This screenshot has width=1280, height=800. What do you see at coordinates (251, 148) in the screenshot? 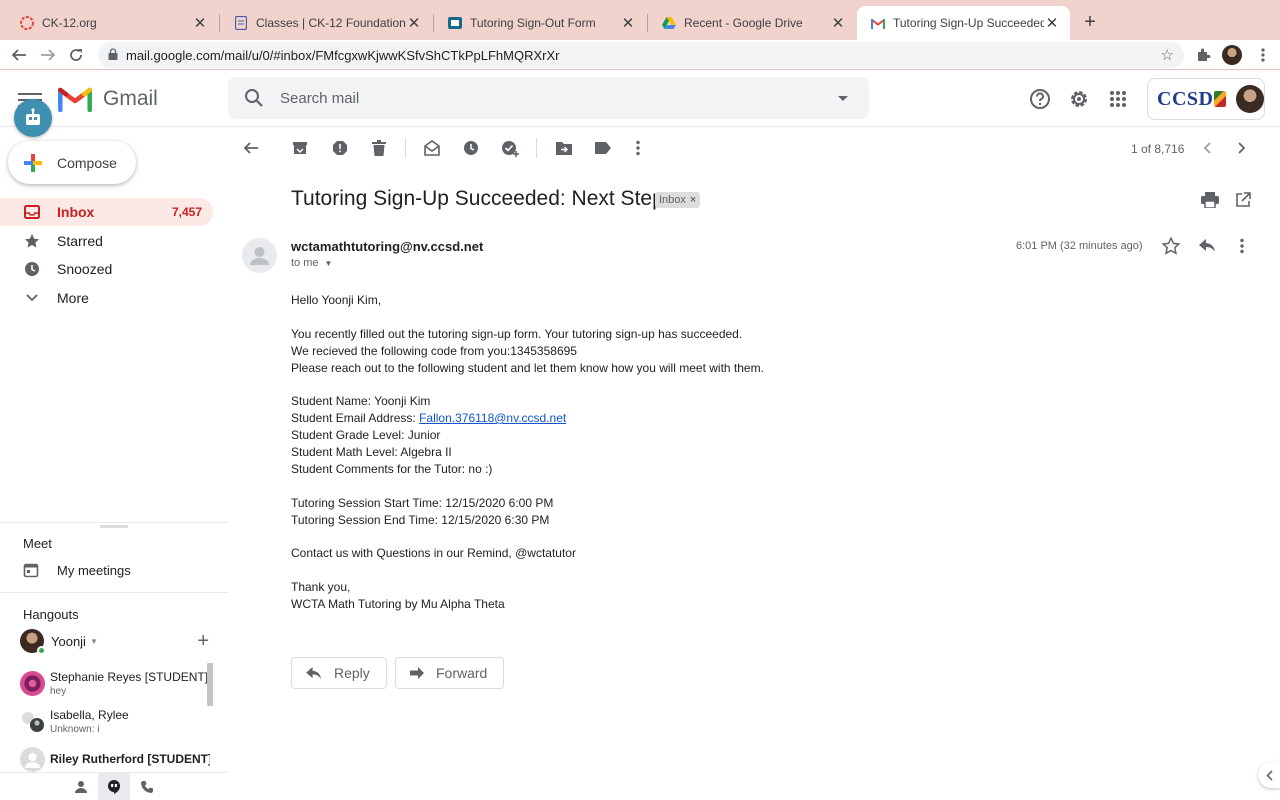
I see `back-to-inbox-arrow-icon` at bounding box center [251, 148].